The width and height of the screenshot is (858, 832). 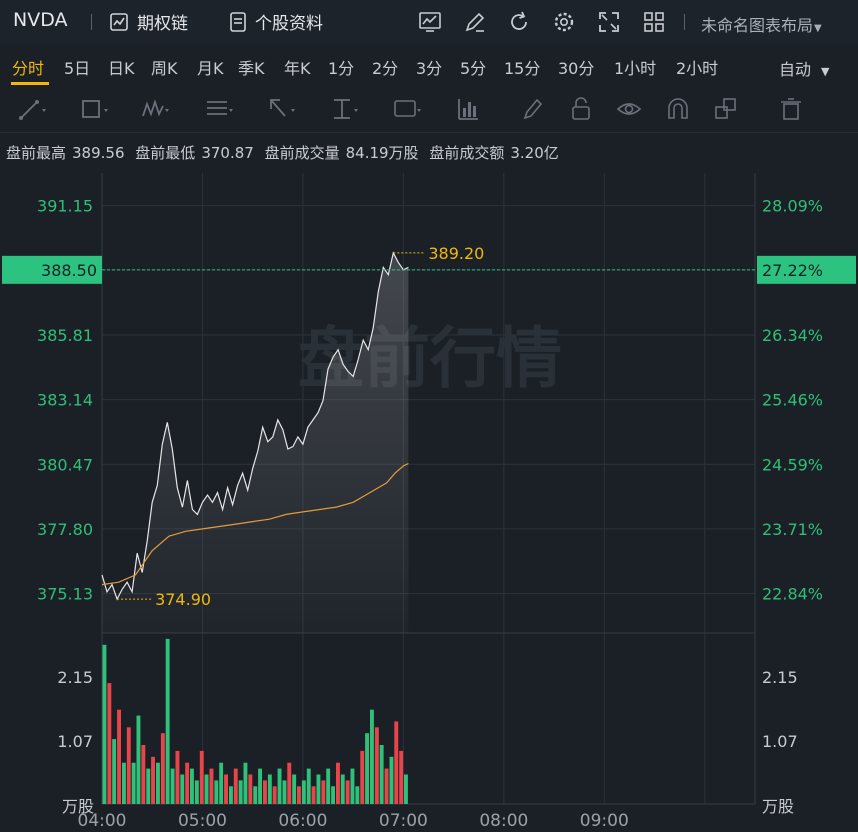 What do you see at coordinates (727, 109) in the screenshot?
I see `layers-icon` at bounding box center [727, 109].